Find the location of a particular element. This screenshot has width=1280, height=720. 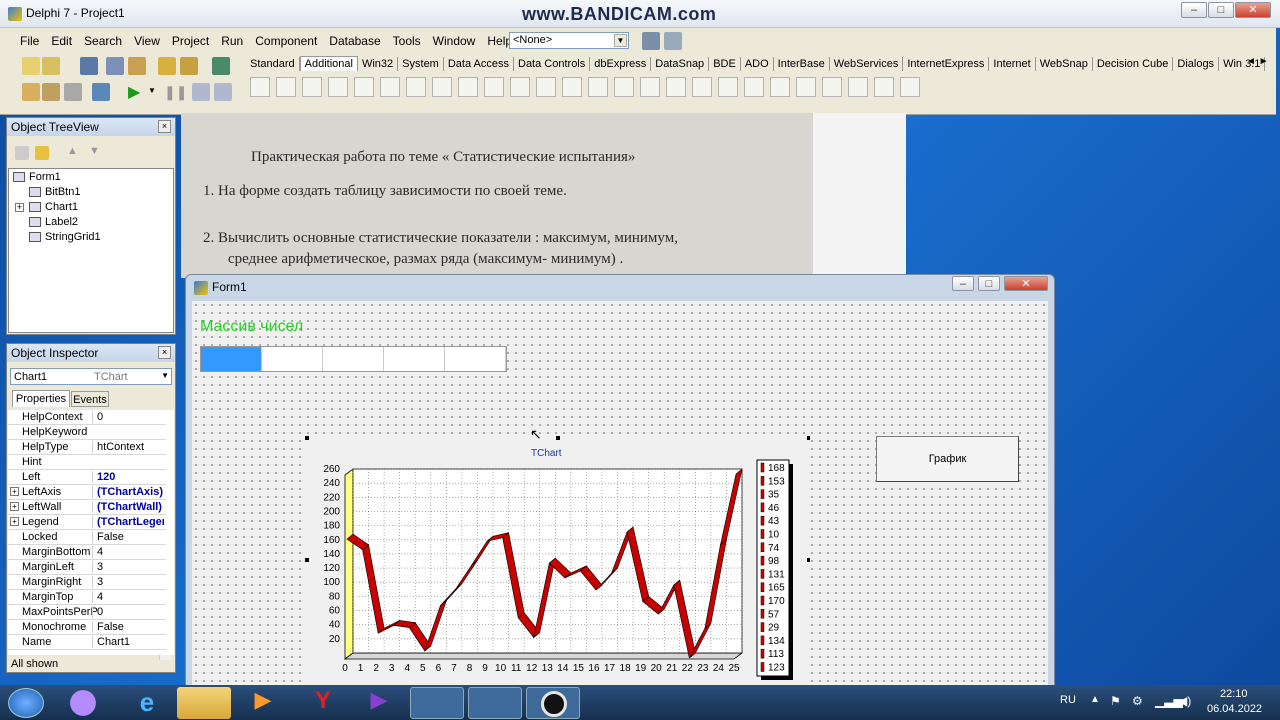

property-row-helptype: HelpType htContext is located at coordinates (87, 447).